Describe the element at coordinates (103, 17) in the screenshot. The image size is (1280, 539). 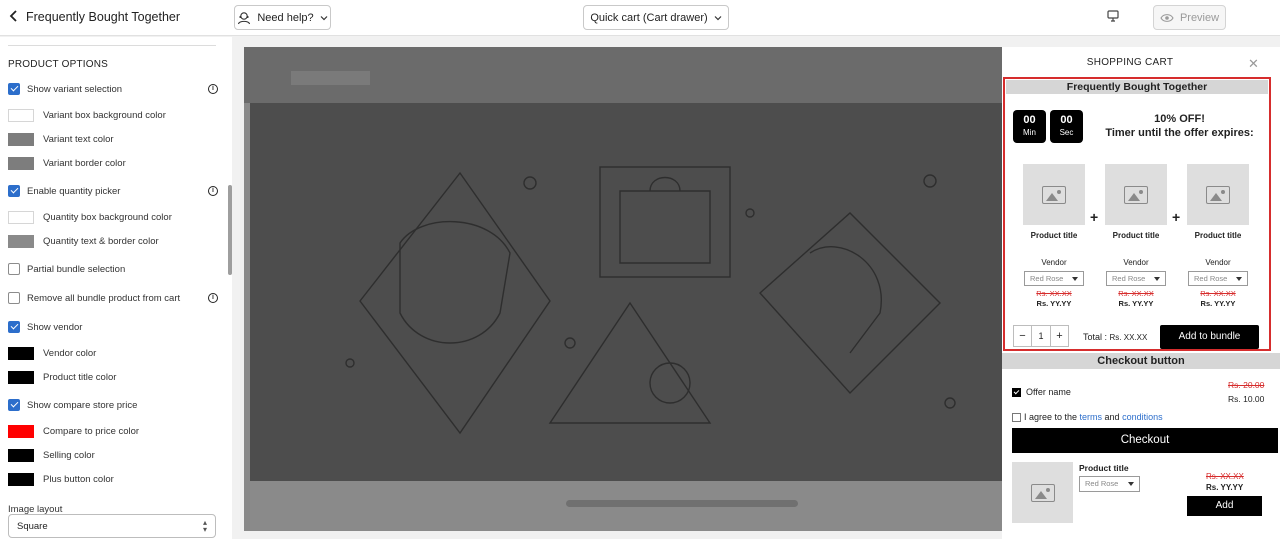
I see `app-title: Frequently Bought Together` at that location.